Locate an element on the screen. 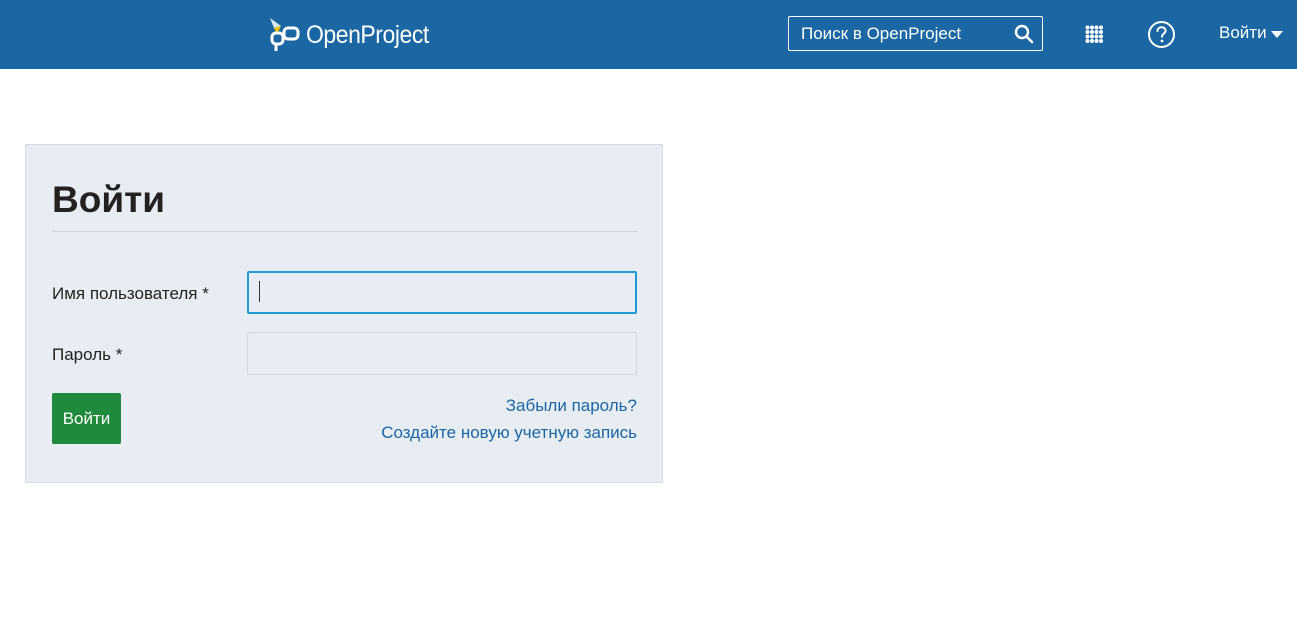  caret-down-icon is located at coordinates (1276, 34).